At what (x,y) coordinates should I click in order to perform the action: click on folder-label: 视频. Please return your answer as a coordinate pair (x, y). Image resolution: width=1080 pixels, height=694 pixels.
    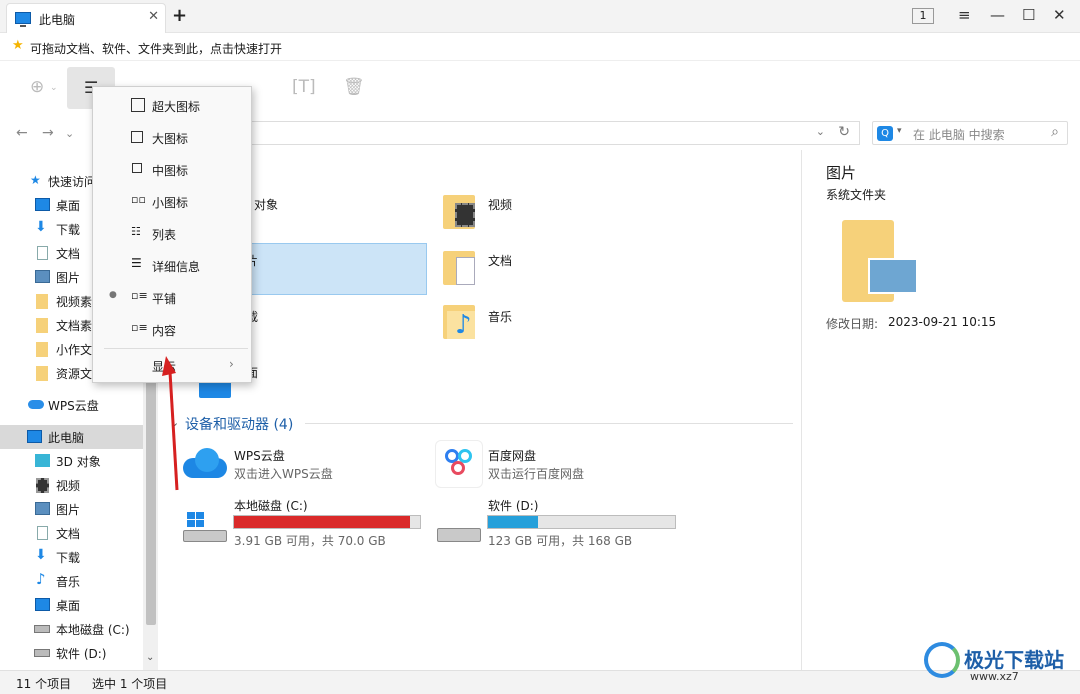
    Looking at the image, I should click on (500, 204).